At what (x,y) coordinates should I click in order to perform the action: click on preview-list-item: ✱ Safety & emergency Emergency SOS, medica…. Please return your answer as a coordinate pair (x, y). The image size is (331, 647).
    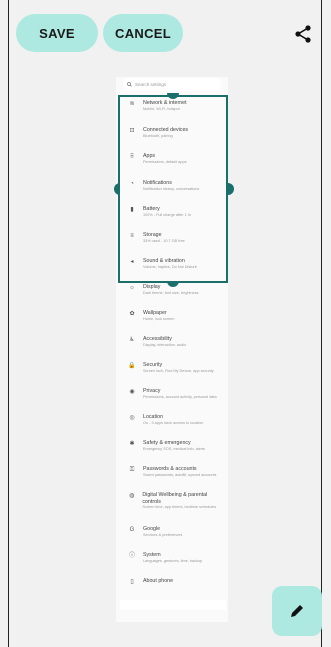
    Looking at the image, I should click on (174, 446).